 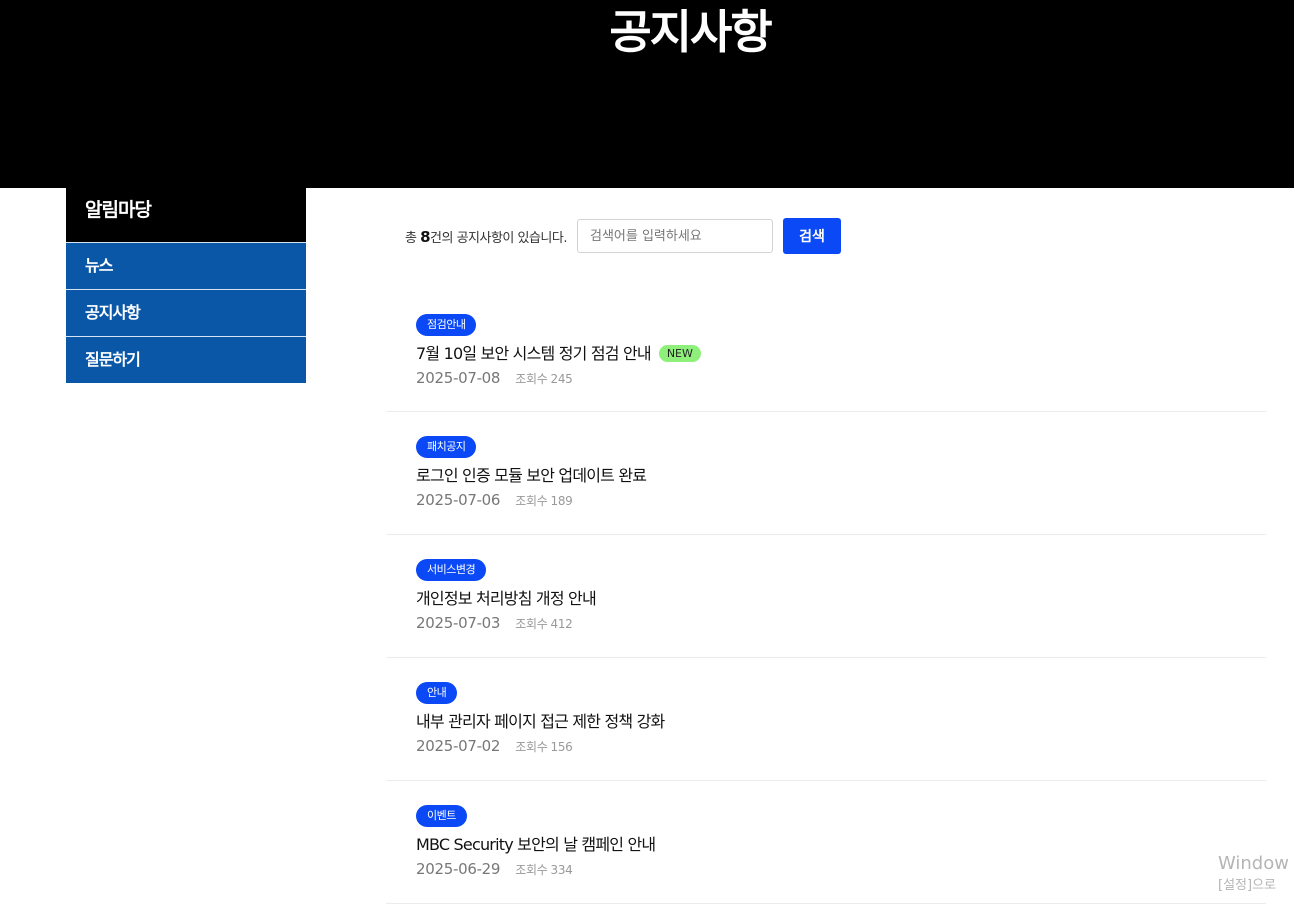 I want to click on post-count-text: 총 8건의 공지사항이 있습니다., so click(x=486, y=236).